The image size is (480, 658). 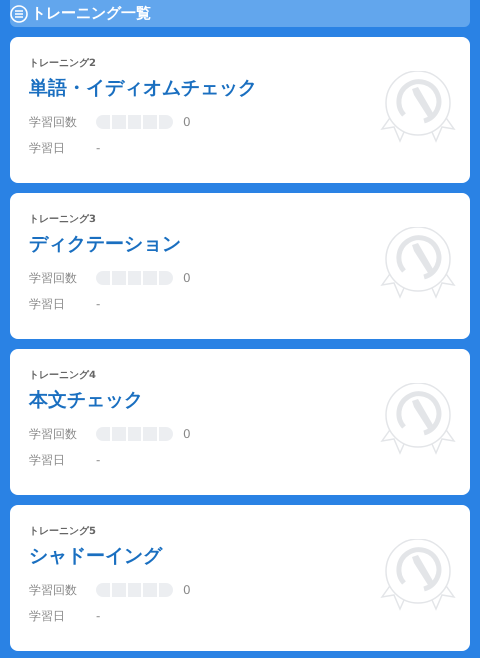 What do you see at coordinates (143, 88) in the screenshot?
I see `training-title: 単語・イディオムチェック` at bounding box center [143, 88].